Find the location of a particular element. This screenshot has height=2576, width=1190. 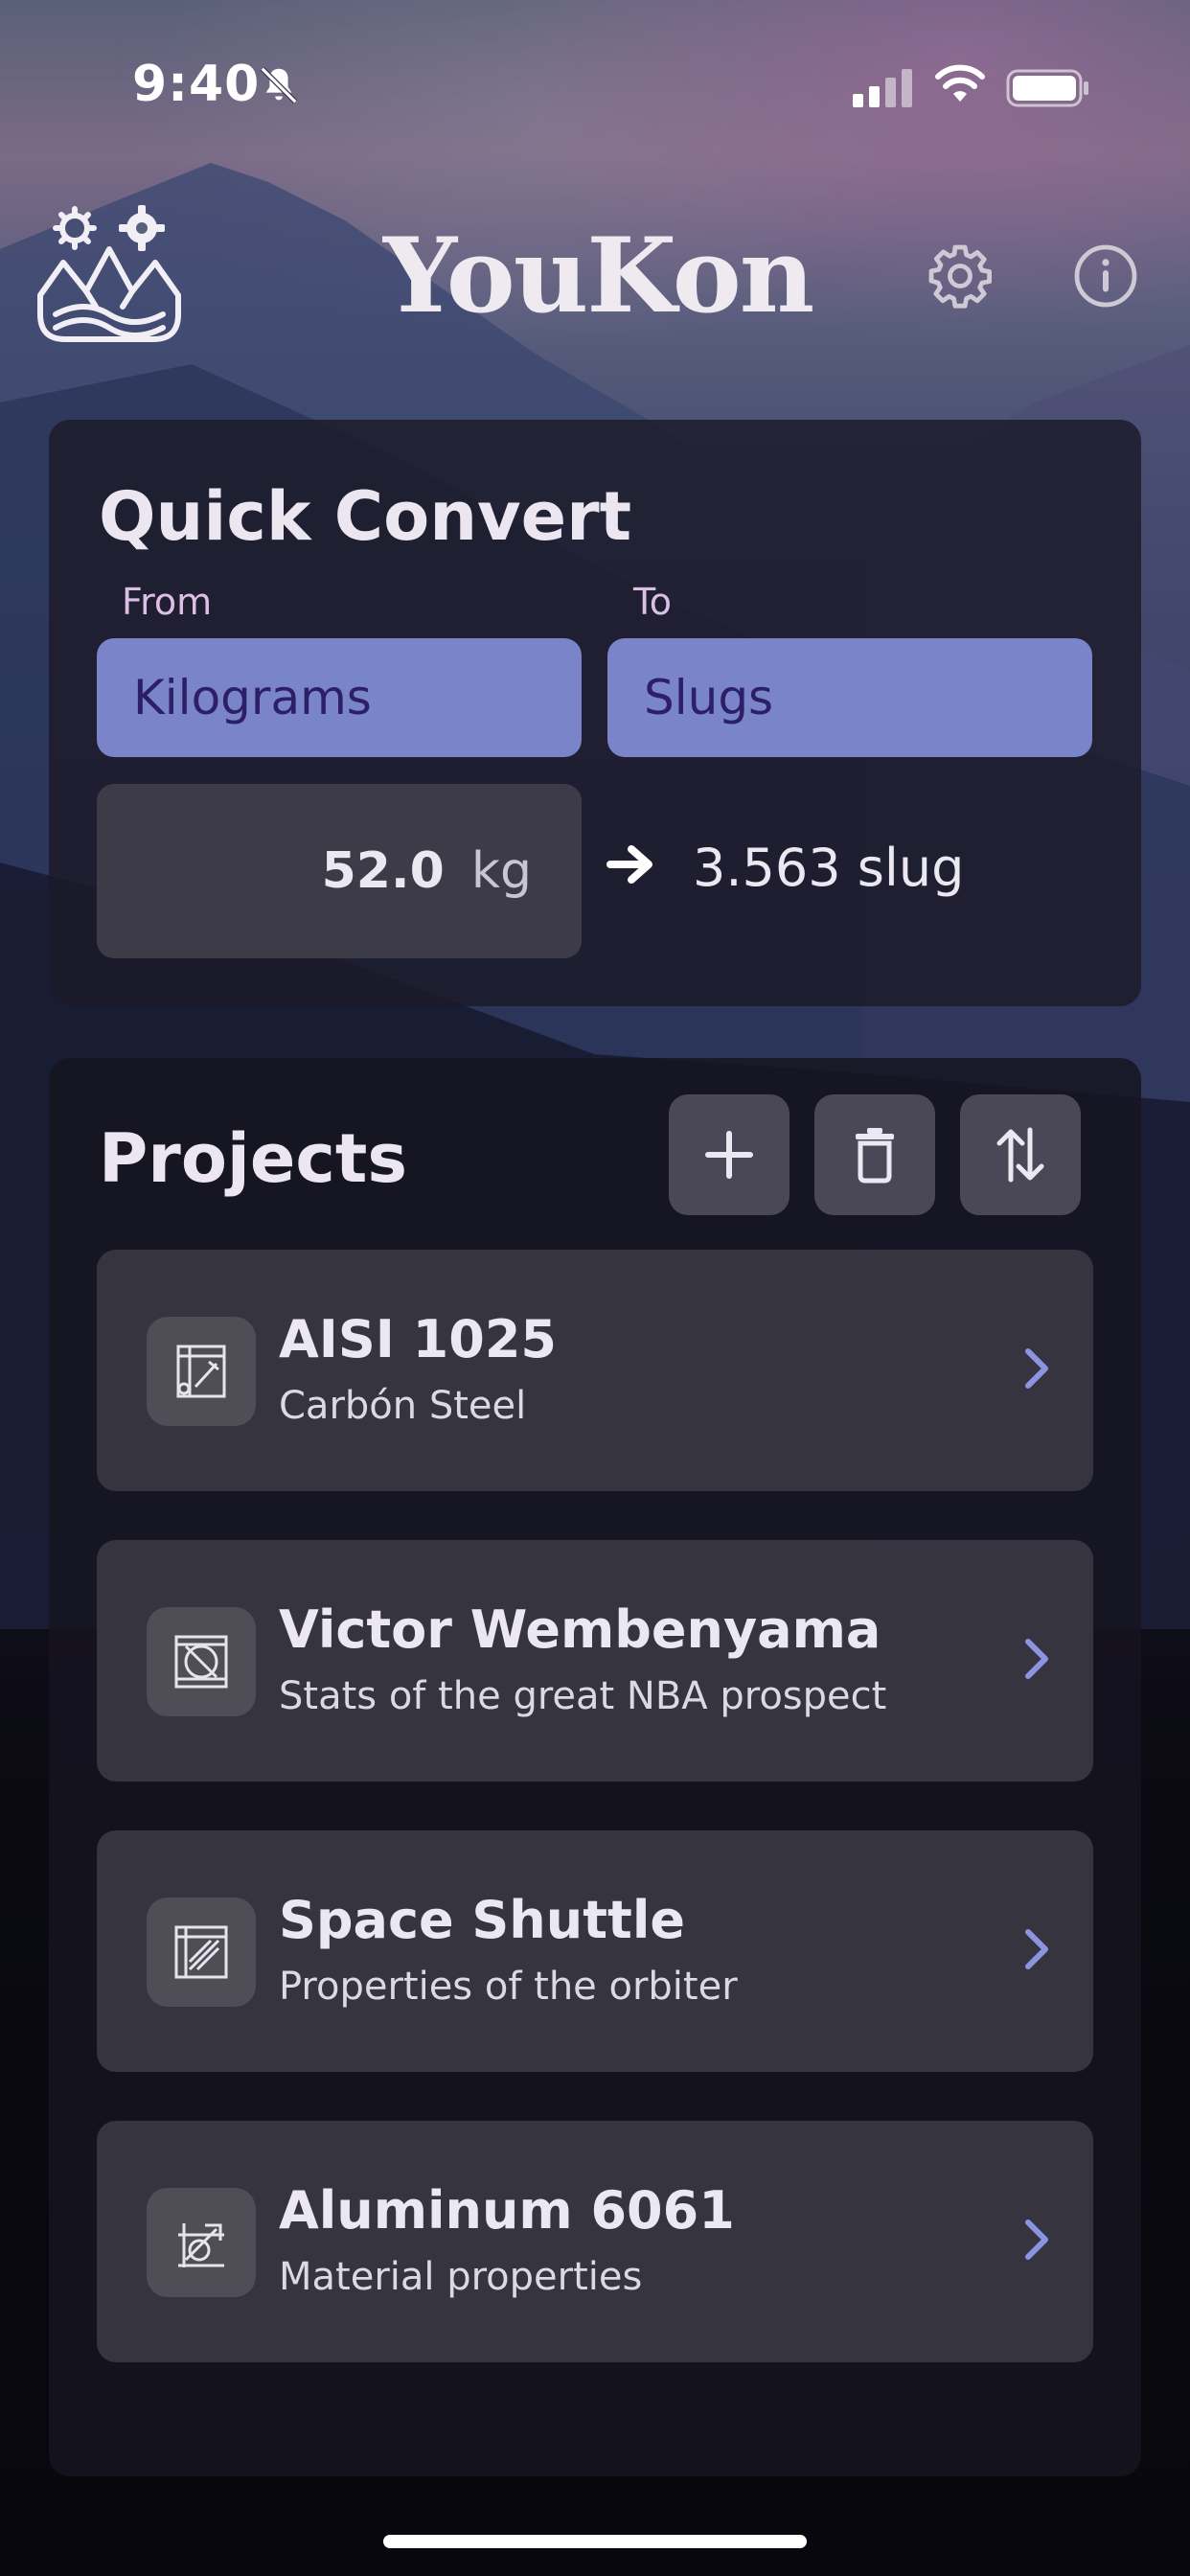

info-icon is located at coordinates (1105, 276).